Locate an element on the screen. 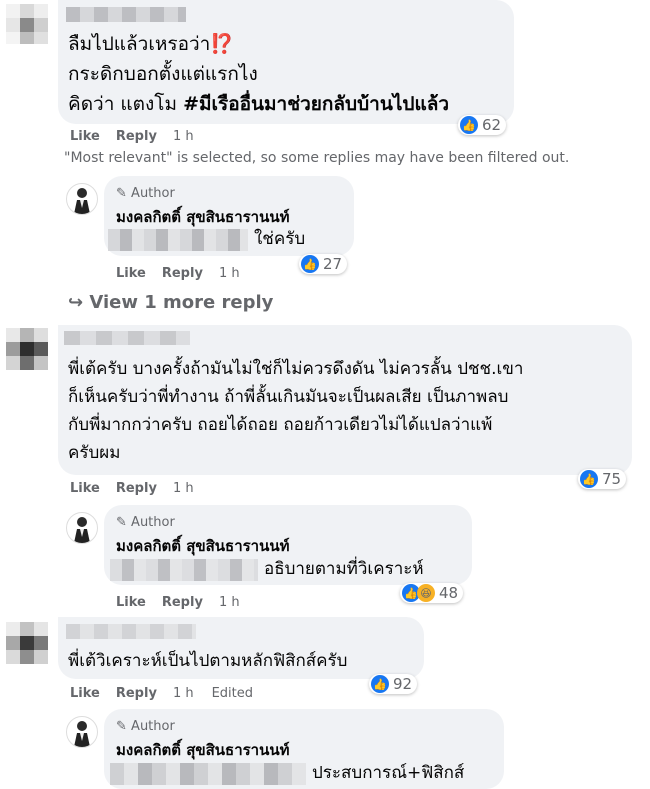 Image resolution: width=650 pixels, height=789 pixels. reaction-count-3: 👍 92 is located at coordinates (393, 684).